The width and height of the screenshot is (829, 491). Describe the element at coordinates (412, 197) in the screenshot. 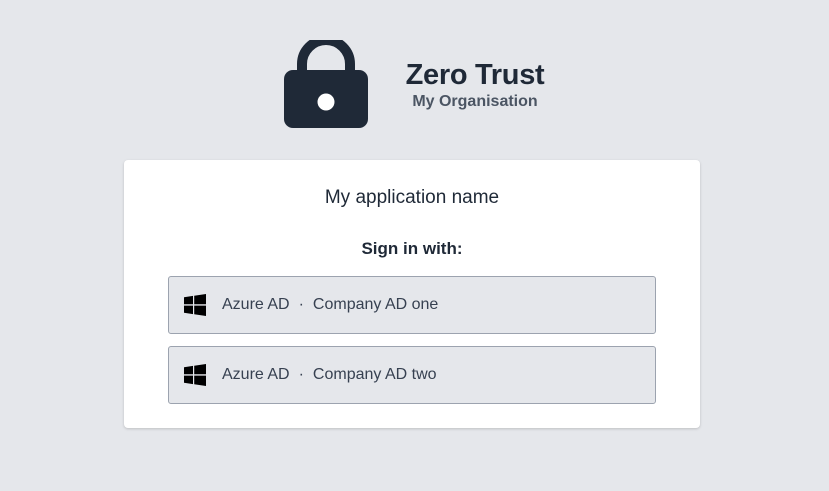

I see `app-name: My application name` at that location.